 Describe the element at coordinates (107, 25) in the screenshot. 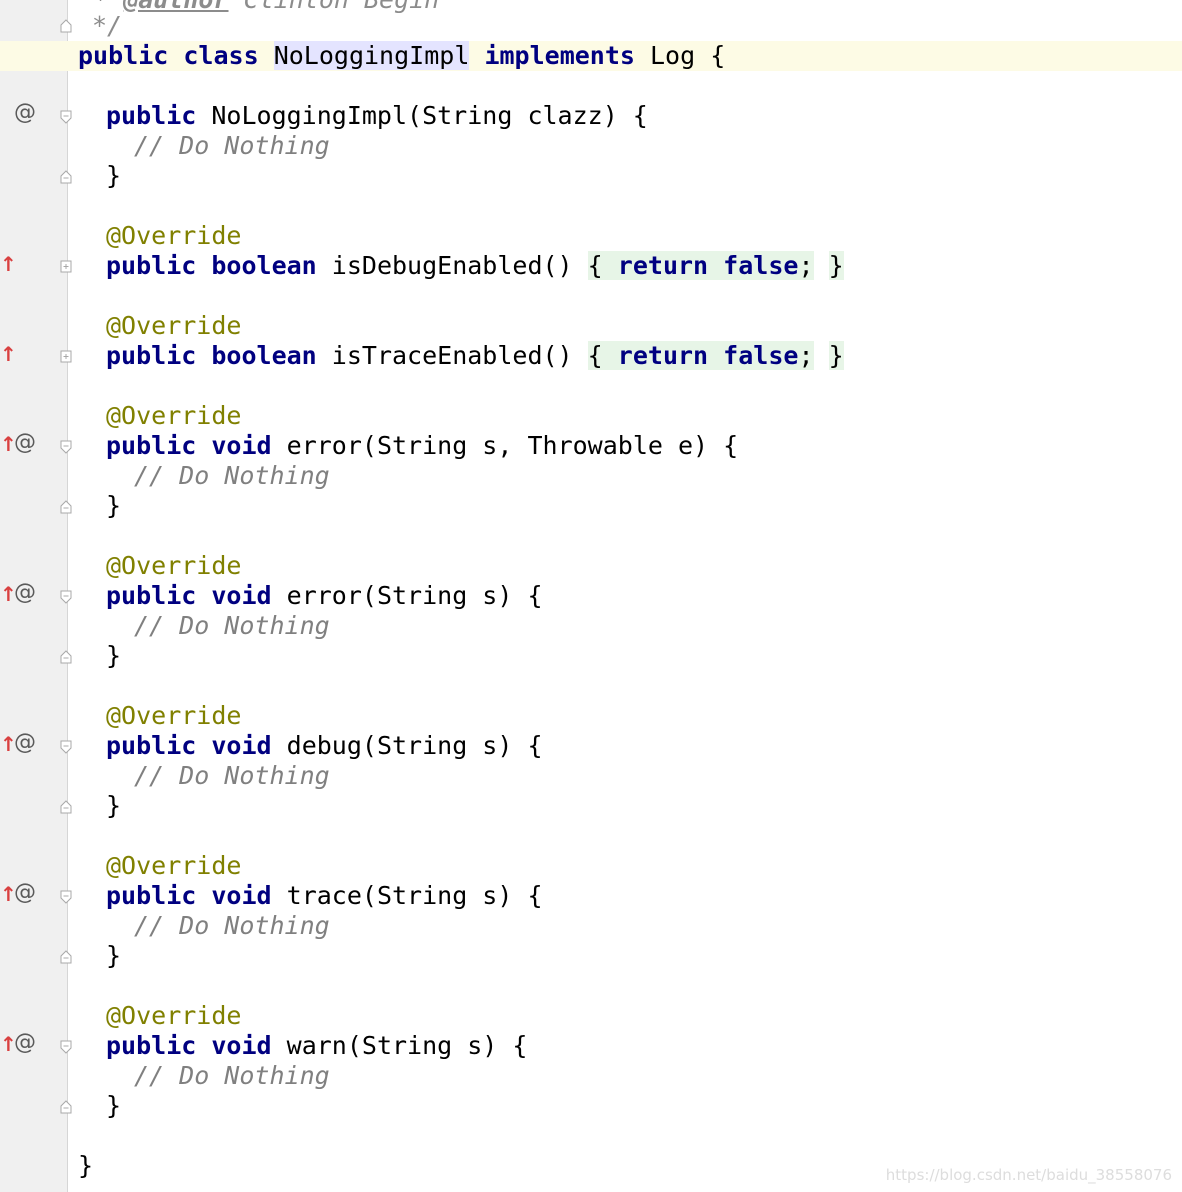

I see `doc-comment-end: */` at that location.